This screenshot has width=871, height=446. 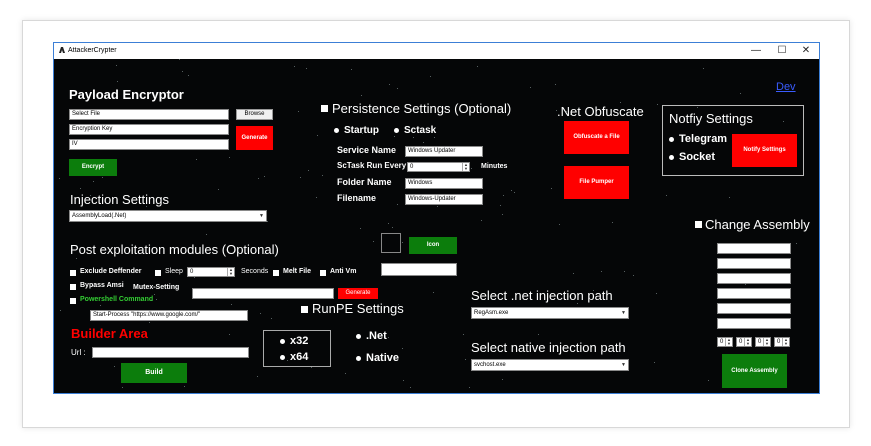 What do you see at coordinates (367, 150) in the screenshot?
I see `service-name-label: Service Name` at bounding box center [367, 150].